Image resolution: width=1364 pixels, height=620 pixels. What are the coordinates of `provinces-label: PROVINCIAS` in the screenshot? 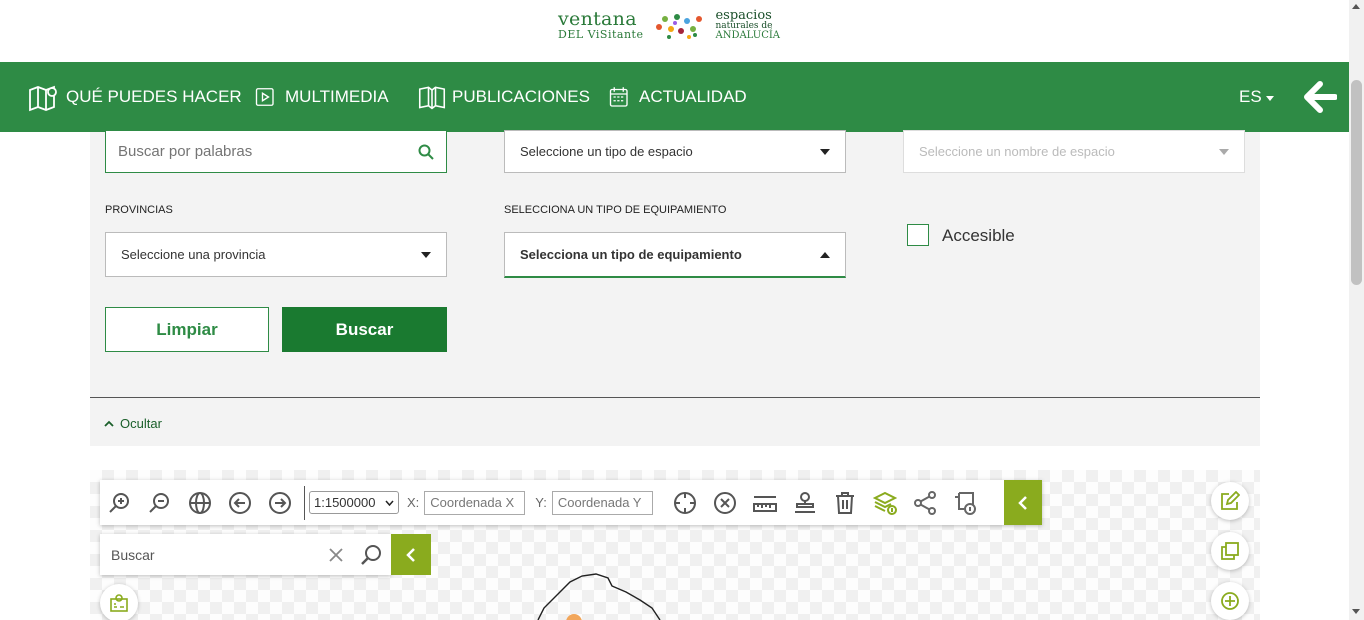 It's located at (139, 210).